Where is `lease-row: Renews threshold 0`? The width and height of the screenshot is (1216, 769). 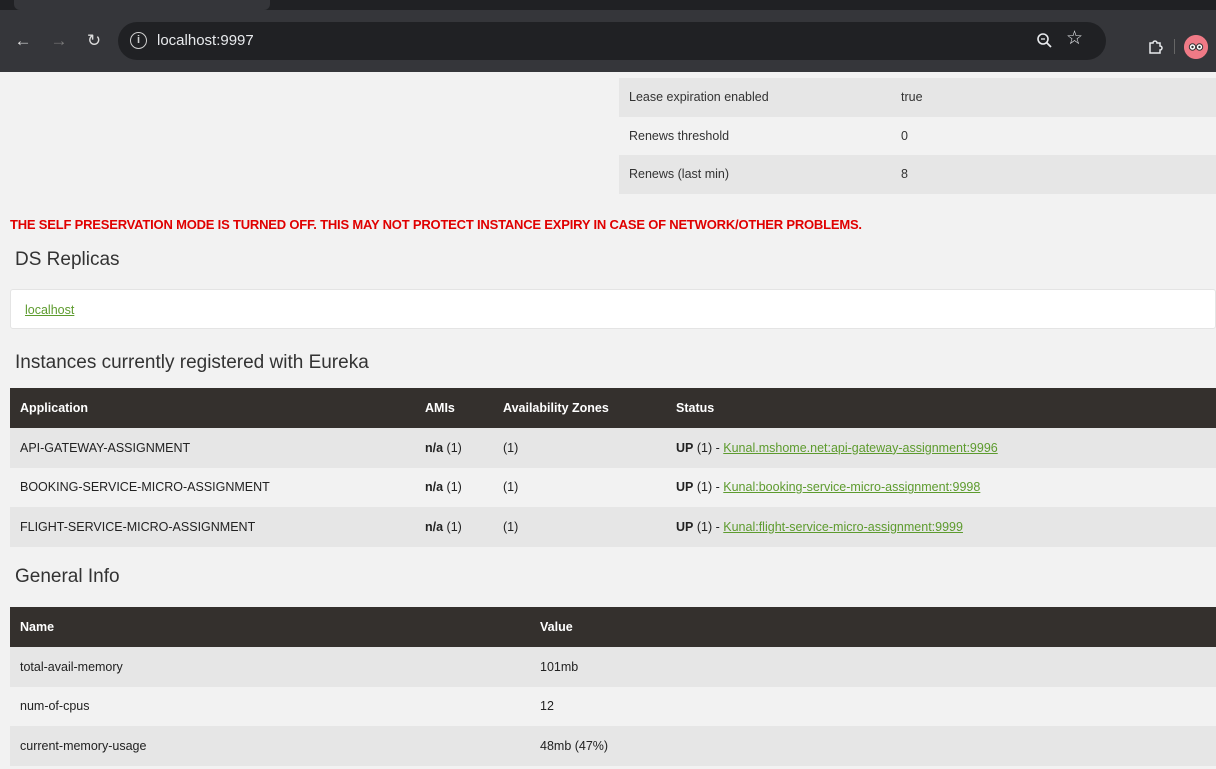 lease-row: Renews threshold 0 is located at coordinates (917, 135).